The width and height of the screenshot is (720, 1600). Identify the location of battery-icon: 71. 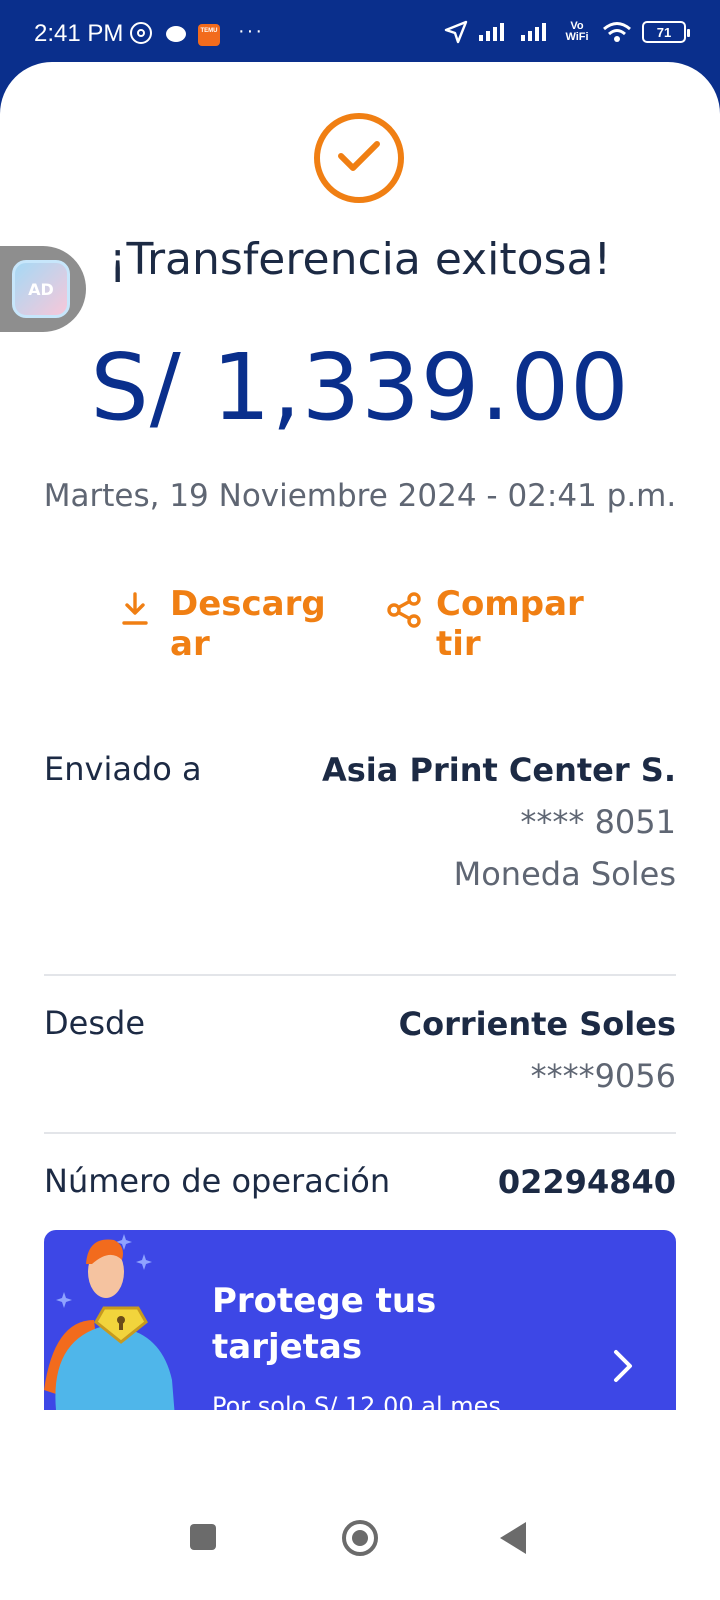
(666, 32).